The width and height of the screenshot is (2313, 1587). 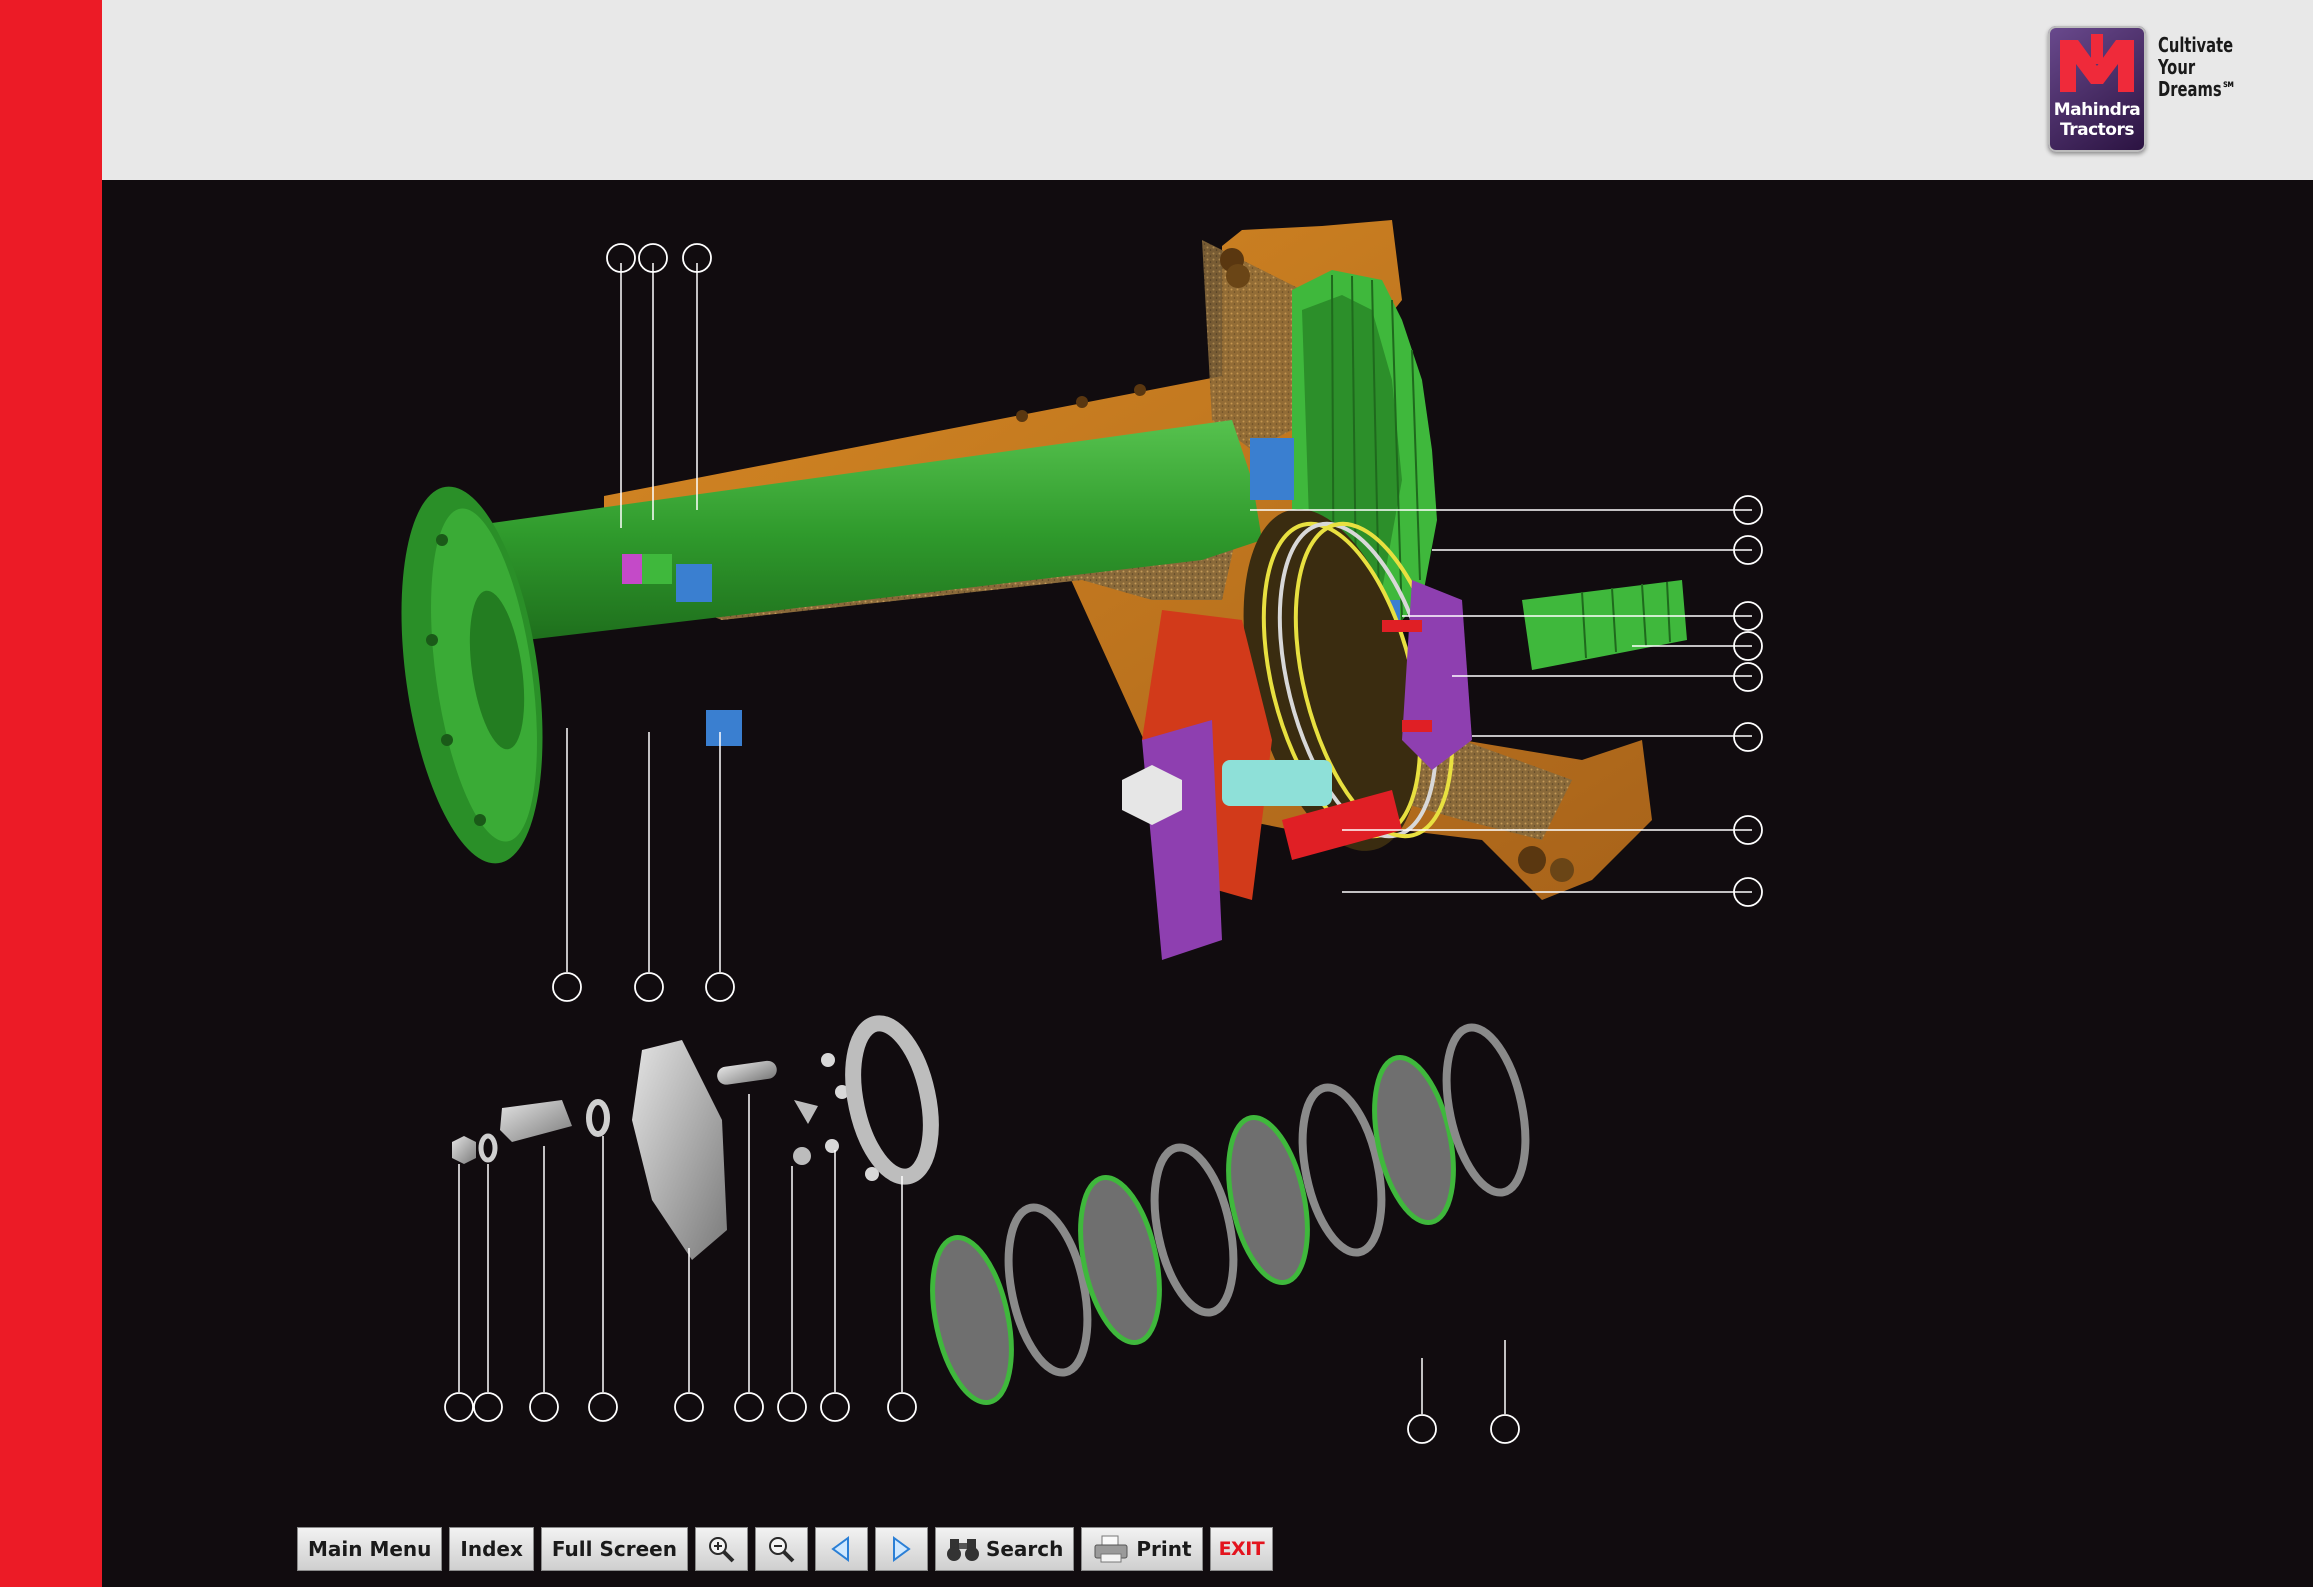 I want to click on next-page-icon, so click(x=902, y=1549).